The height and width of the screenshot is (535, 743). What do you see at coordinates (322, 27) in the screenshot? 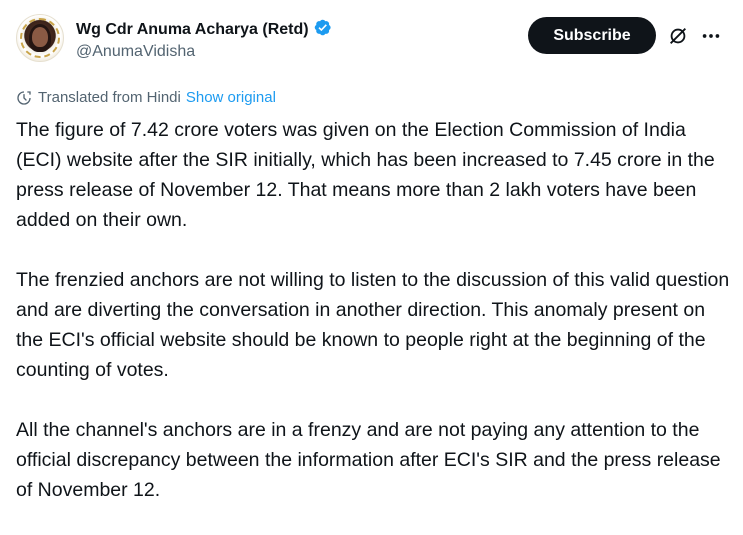
I see `verified-badge-icon` at bounding box center [322, 27].